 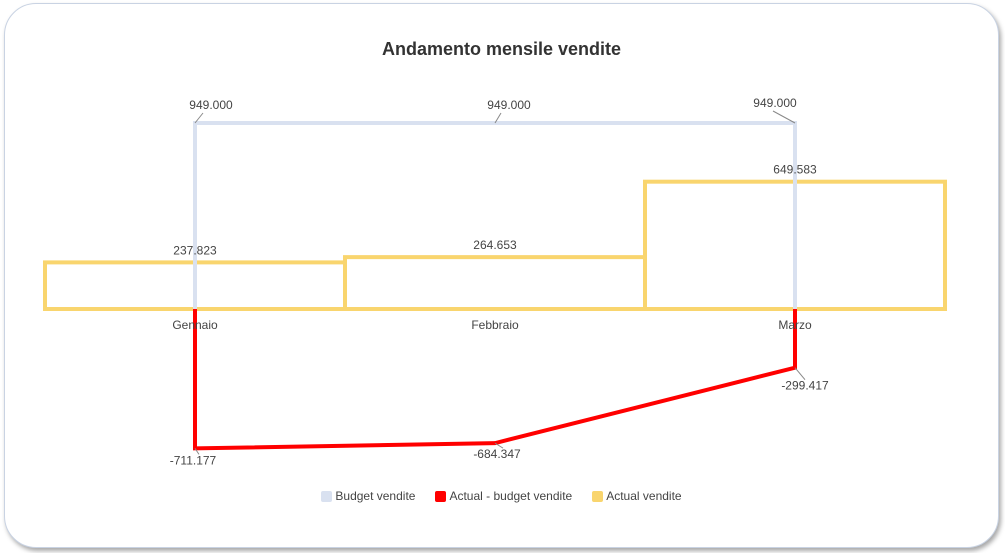 What do you see at coordinates (644, 496) in the screenshot?
I see `legend-label-actual: Actual vendite` at bounding box center [644, 496].